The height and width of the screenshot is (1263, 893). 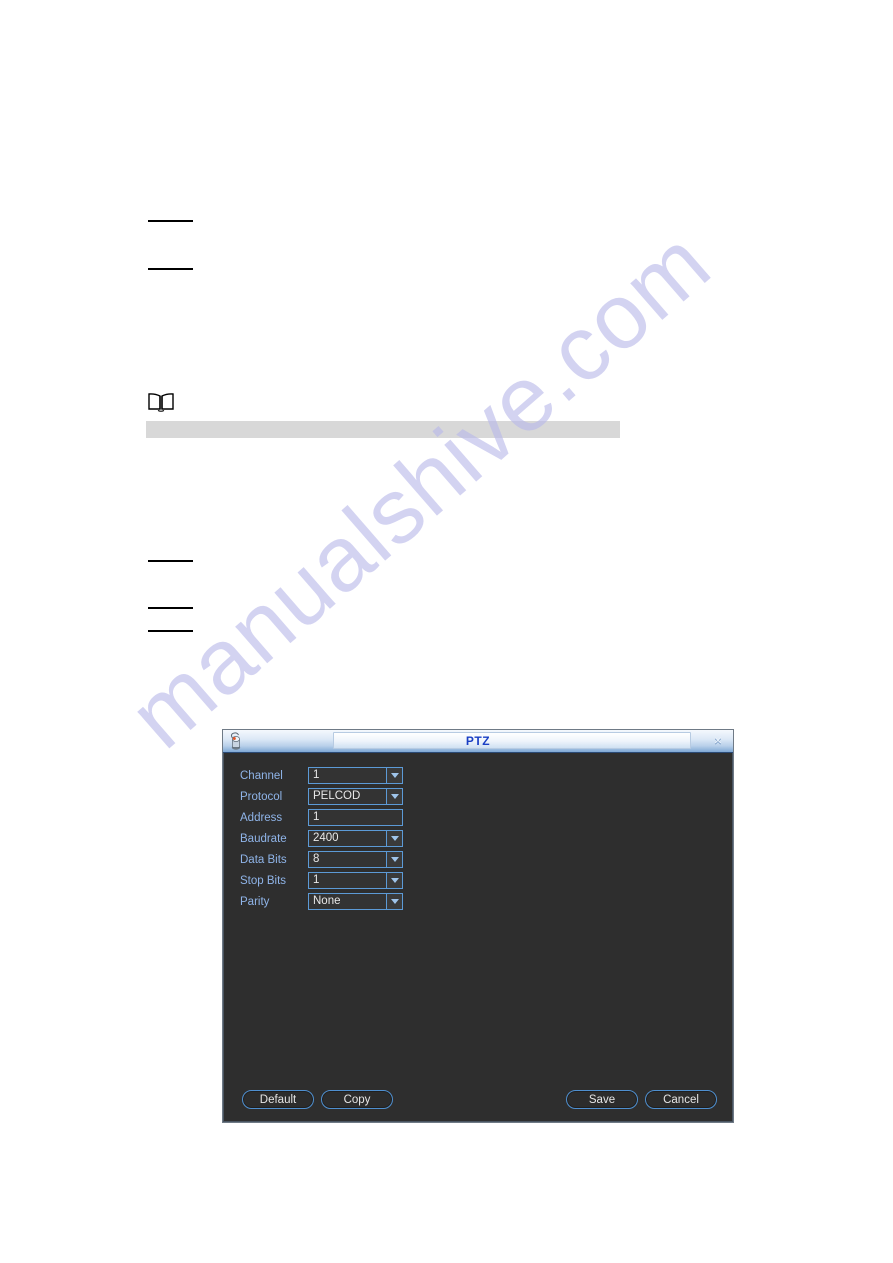 What do you see at coordinates (355, 817) in the screenshot?
I see `address-input: 1` at bounding box center [355, 817].